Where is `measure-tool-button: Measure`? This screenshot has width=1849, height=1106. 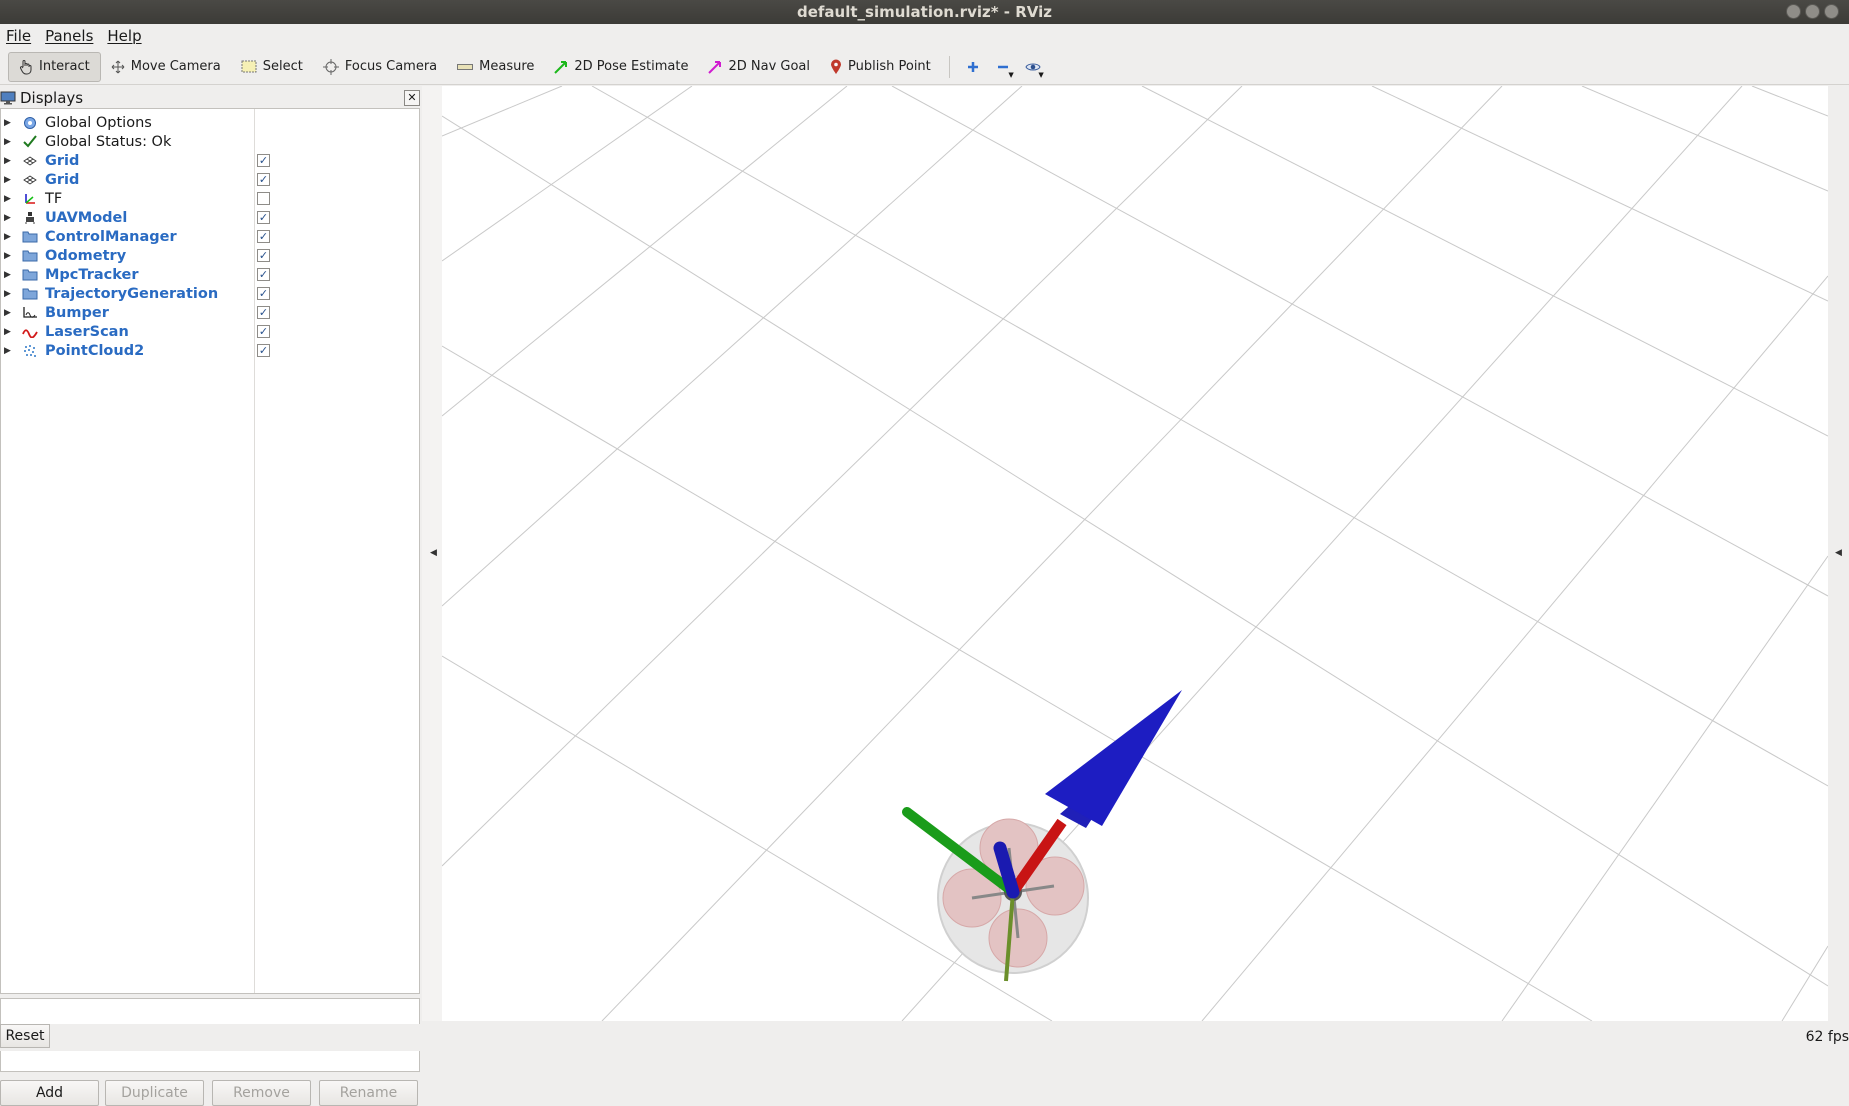 measure-tool-button: Measure is located at coordinates (495, 67).